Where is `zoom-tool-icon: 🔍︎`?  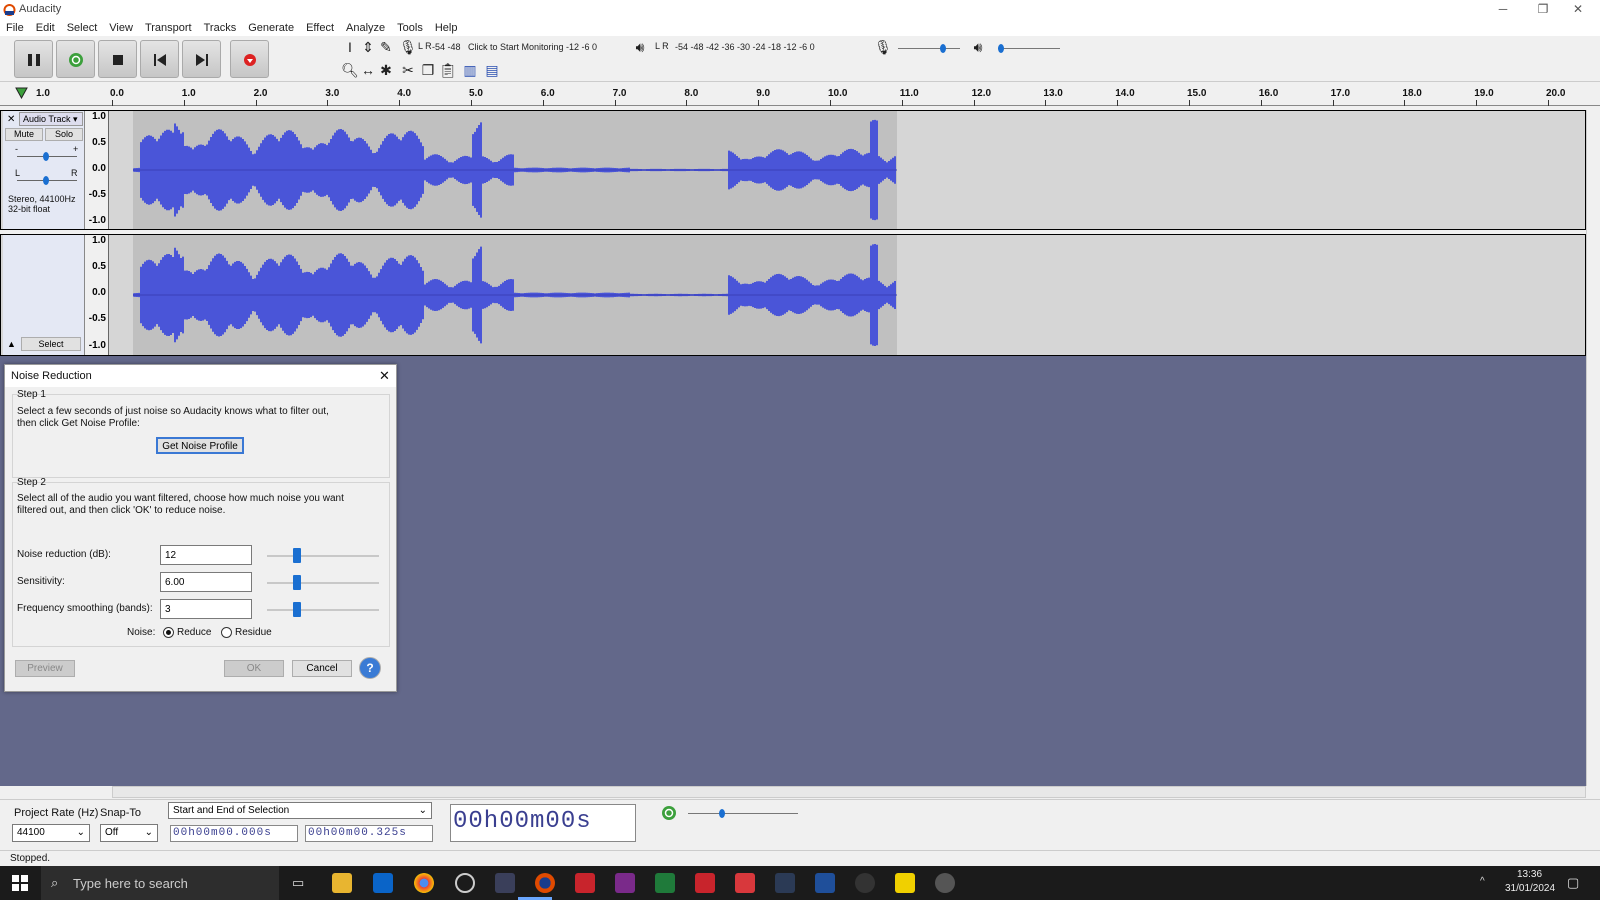 zoom-tool-icon: 🔍︎ is located at coordinates (350, 70).